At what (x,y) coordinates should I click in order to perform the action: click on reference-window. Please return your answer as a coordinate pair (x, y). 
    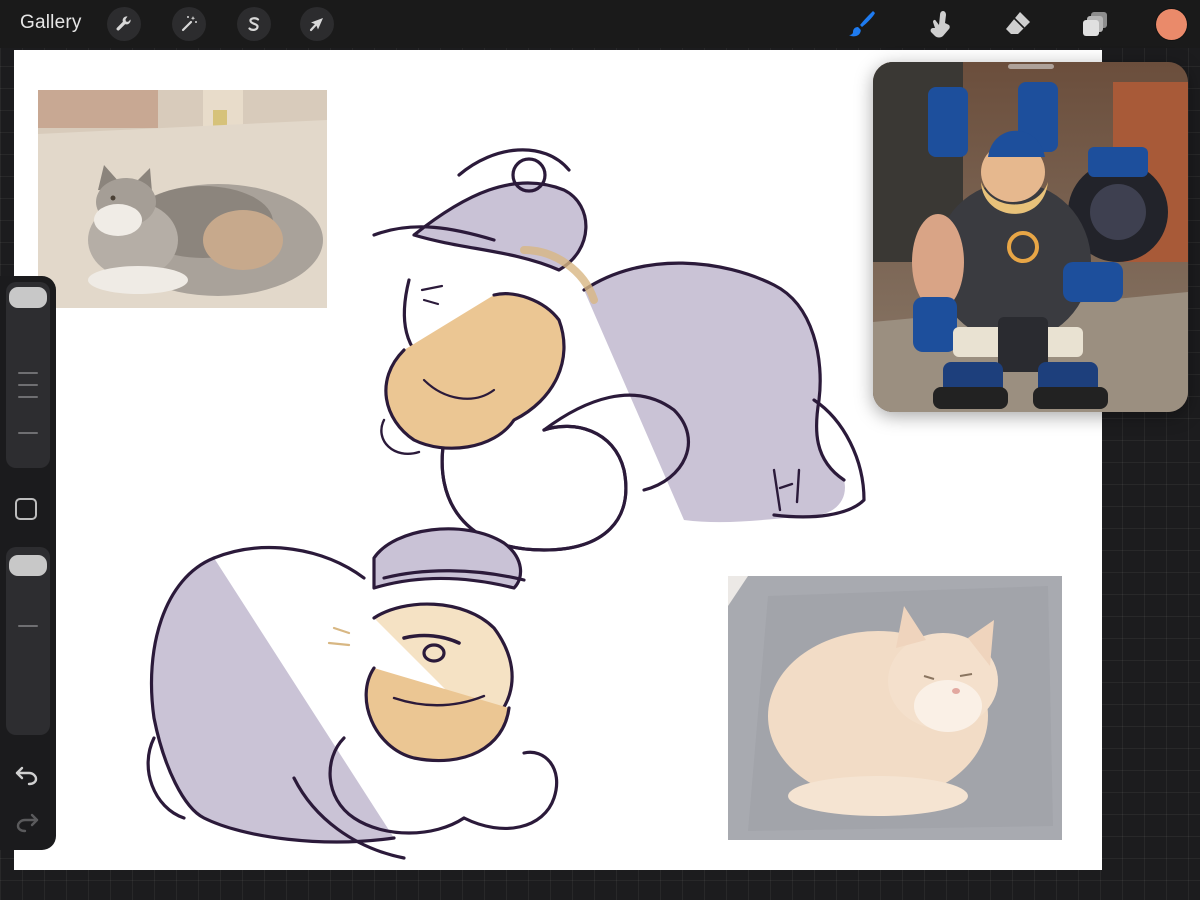
    Looking at the image, I should click on (1030, 237).